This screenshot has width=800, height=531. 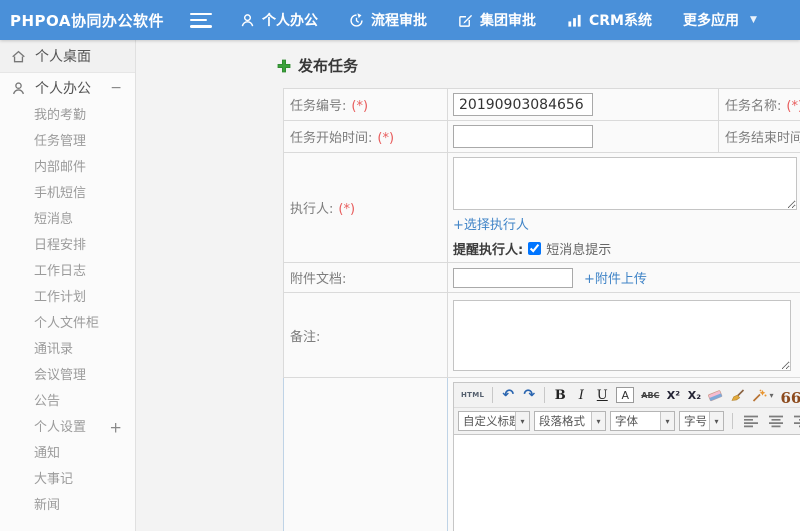 I want to click on edit-icon, so click(x=466, y=20).